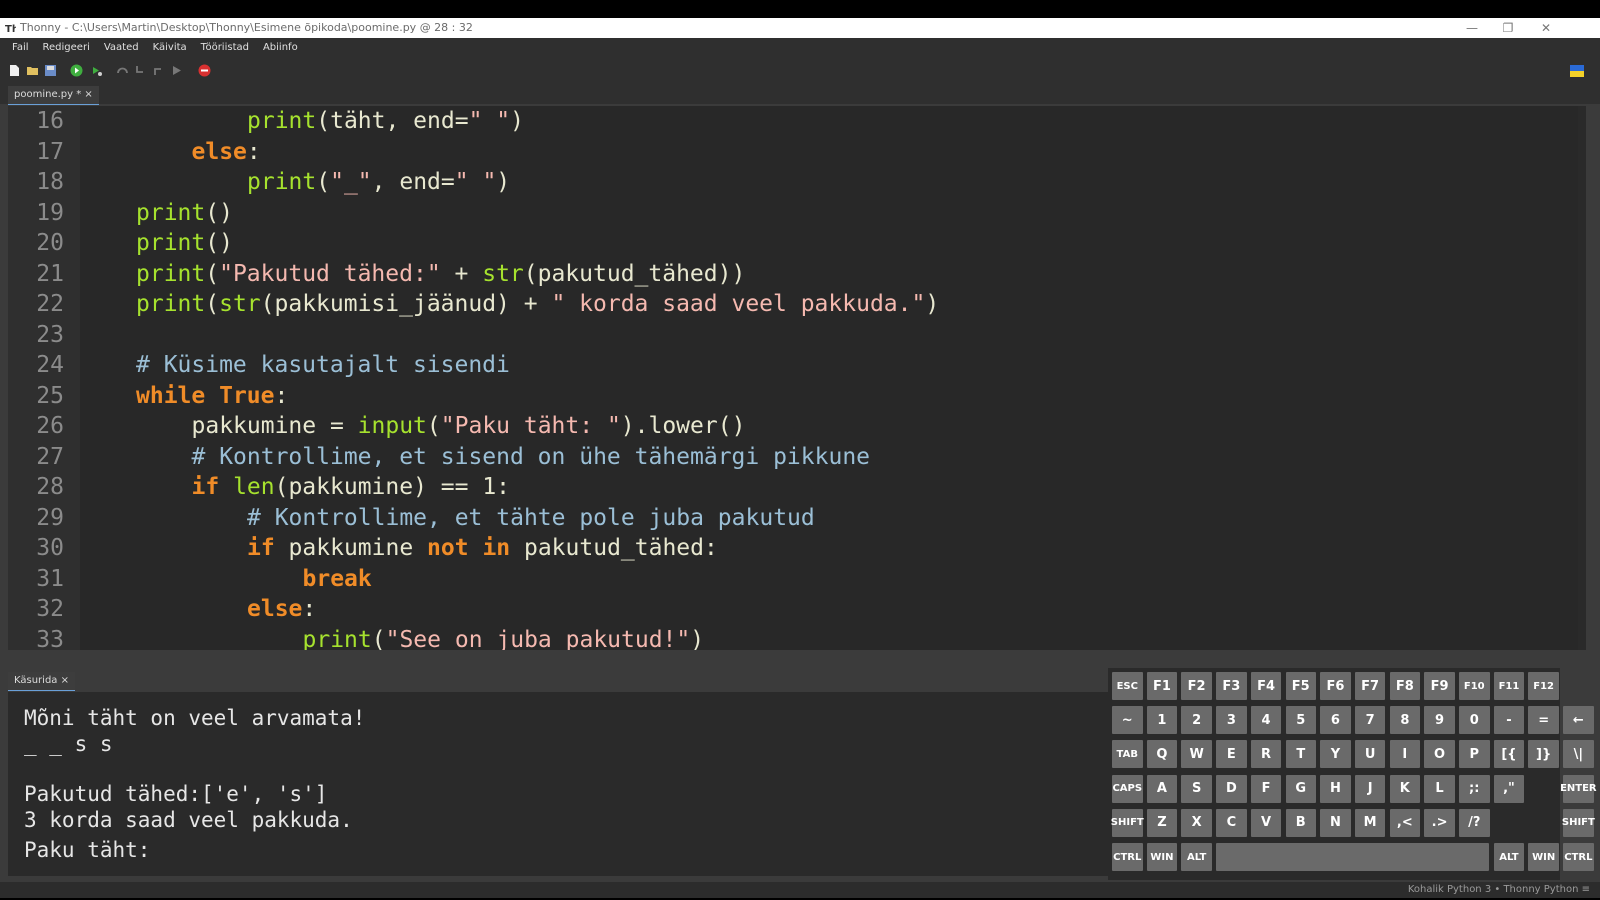 This screenshot has height=900, width=1600. What do you see at coordinates (1196, 686) in the screenshot?
I see `key: F2` at bounding box center [1196, 686].